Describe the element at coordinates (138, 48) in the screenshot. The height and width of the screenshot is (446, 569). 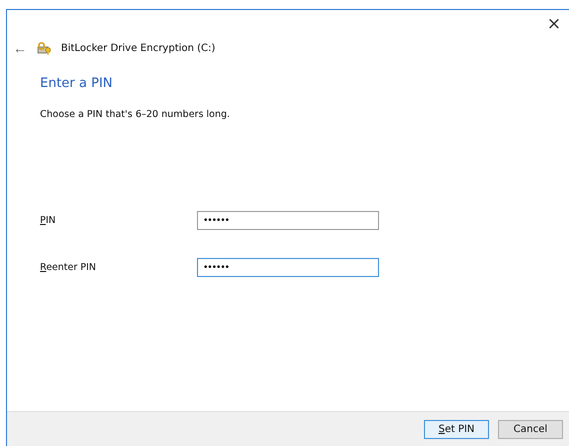
I see `window-title: BitLocker Drive Encryption (C:)` at that location.